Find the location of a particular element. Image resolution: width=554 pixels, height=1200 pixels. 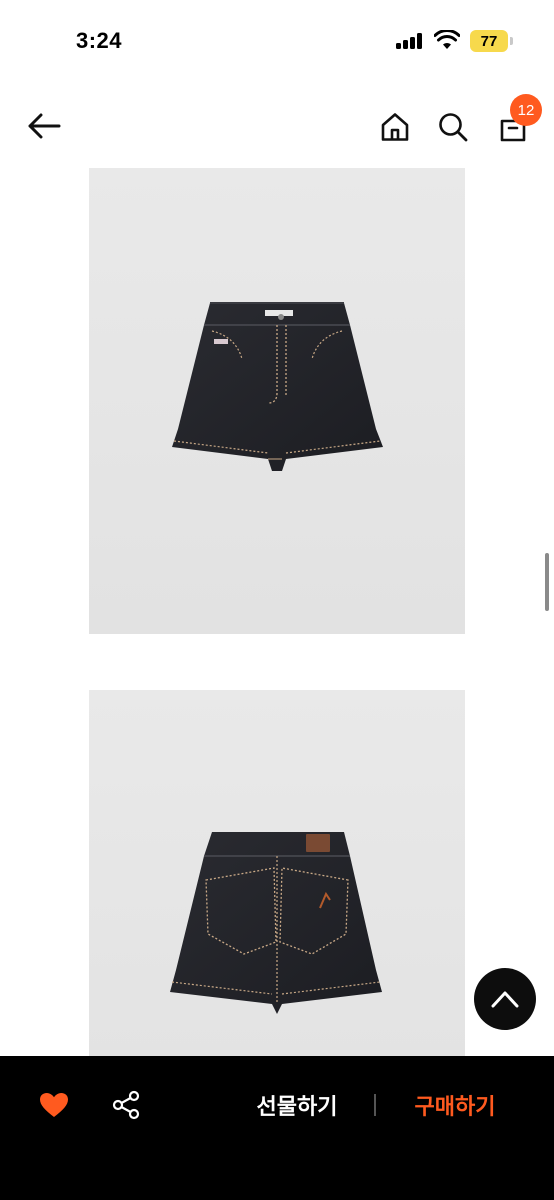

scroll-to-top-button is located at coordinates (505, 999).